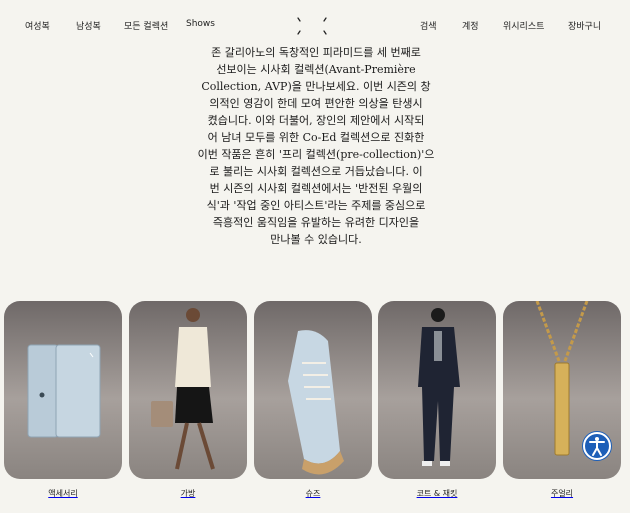 This screenshot has height=513, width=630. What do you see at coordinates (316, 171) in the screenshot?
I see `intro-line: 로 불리는 시사회 컬렉션으로 거듭났습니다. 이` at bounding box center [316, 171].